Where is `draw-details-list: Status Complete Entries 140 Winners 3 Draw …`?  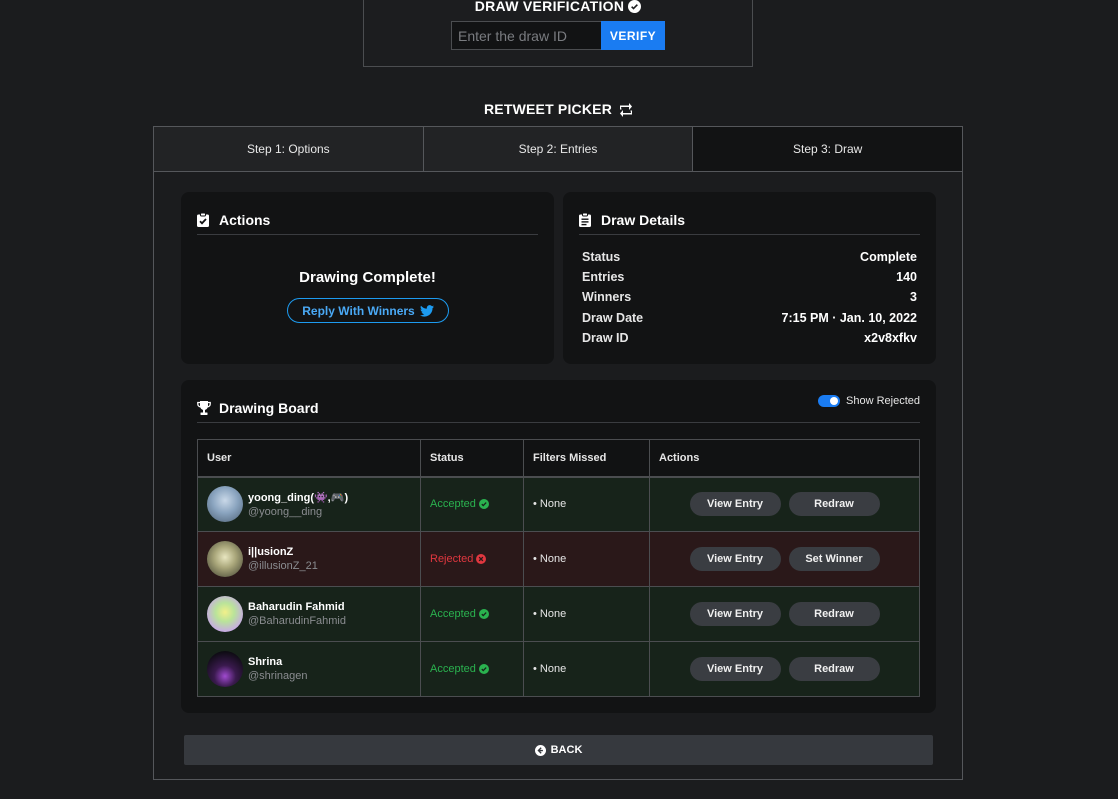 draw-details-list: Status Complete Entries 140 Winners 3 Draw … is located at coordinates (749, 300).